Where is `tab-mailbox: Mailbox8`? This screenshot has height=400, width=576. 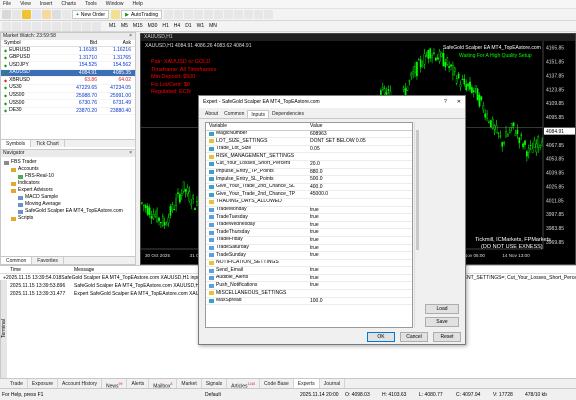
tab-mailbox: Mailbox8 is located at coordinates (163, 384).